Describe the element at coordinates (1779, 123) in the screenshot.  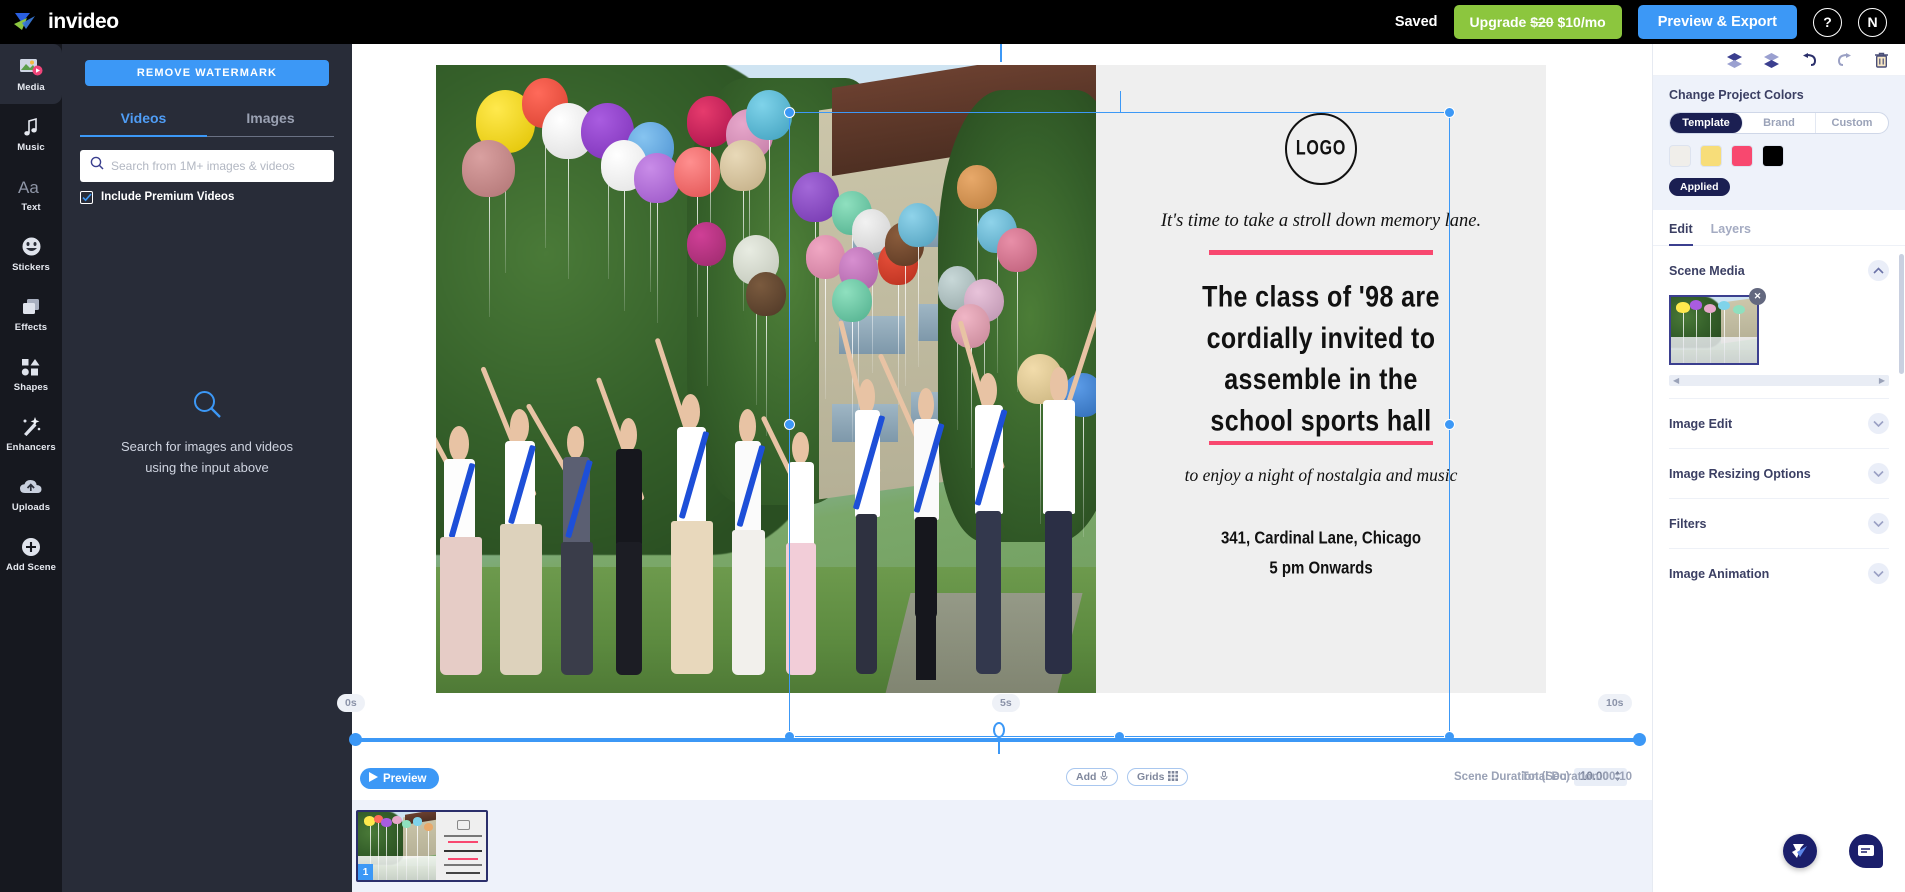
I see `segment-brand: Brand` at that location.